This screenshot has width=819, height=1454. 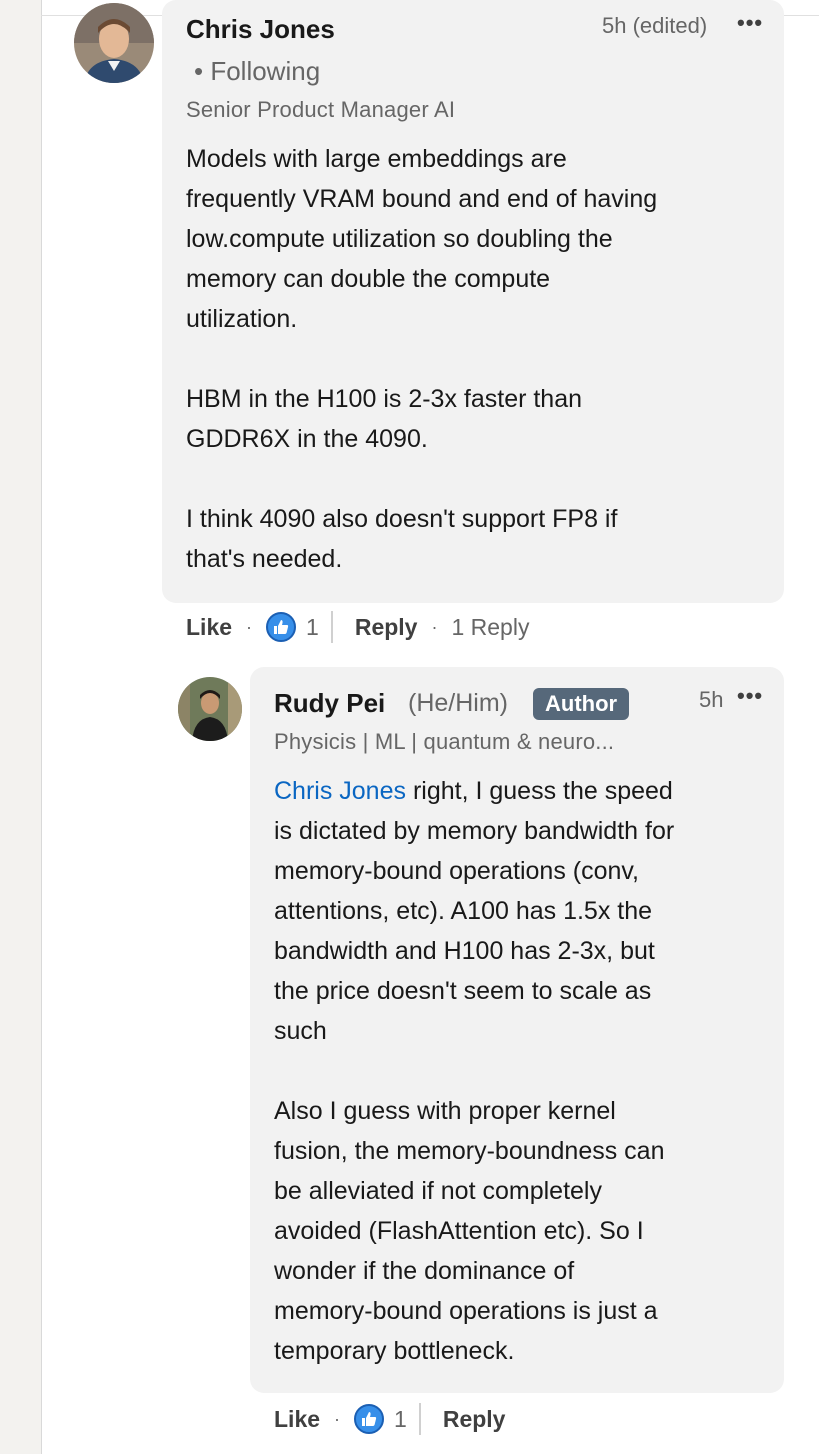 I want to click on reply-author-name: Rudy Pei, so click(x=329, y=703).